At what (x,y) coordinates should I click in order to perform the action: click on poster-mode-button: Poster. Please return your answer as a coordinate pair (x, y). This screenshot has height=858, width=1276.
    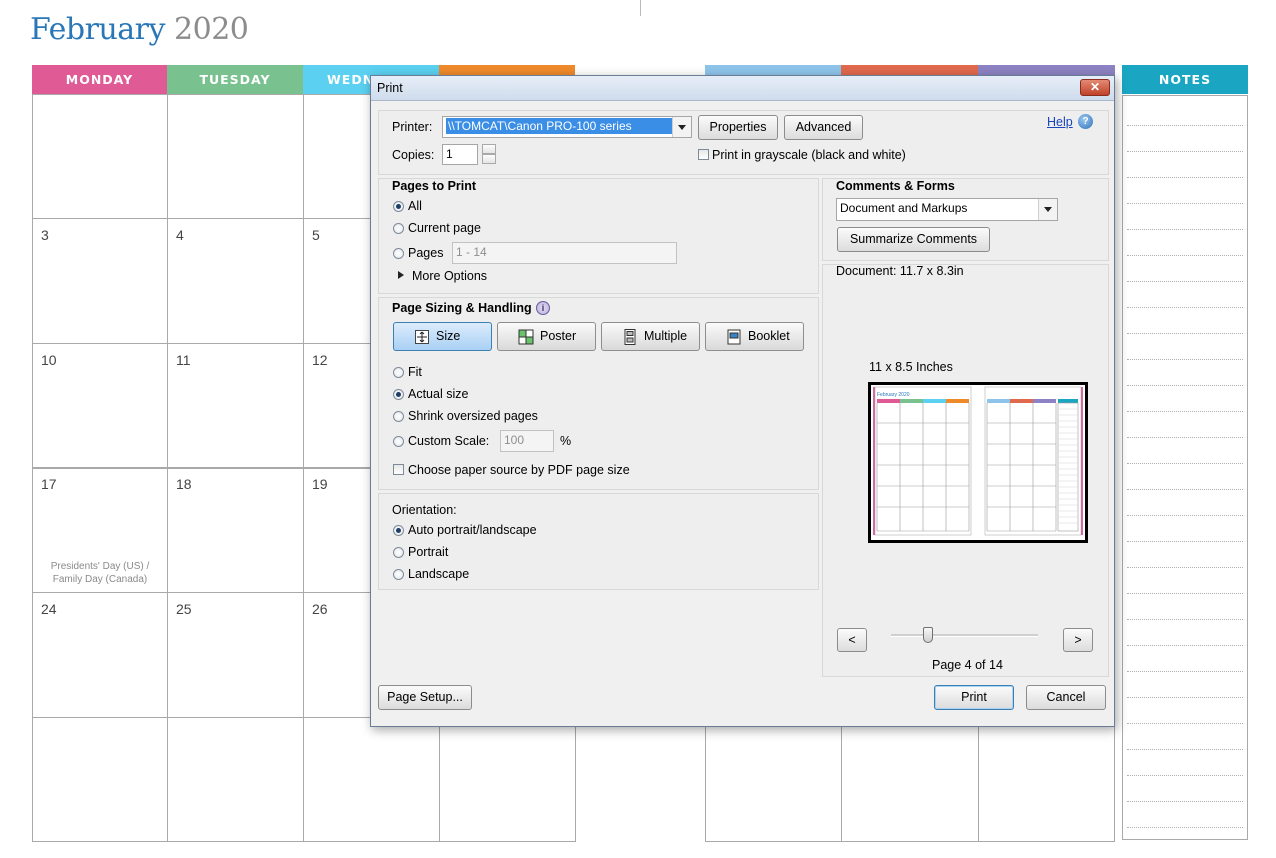
    Looking at the image, I should click on (546, 336).